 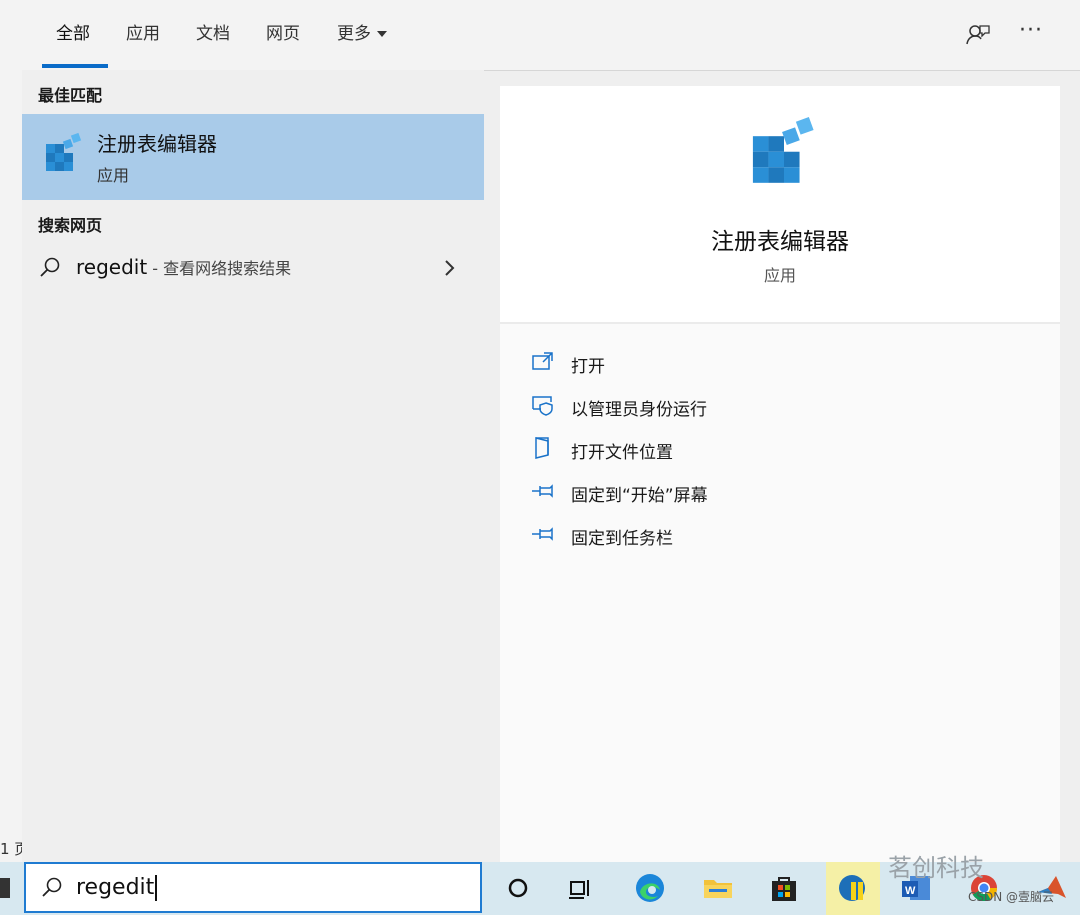 I want to click on action-open-label: 打开, so click(x=588, y=367).